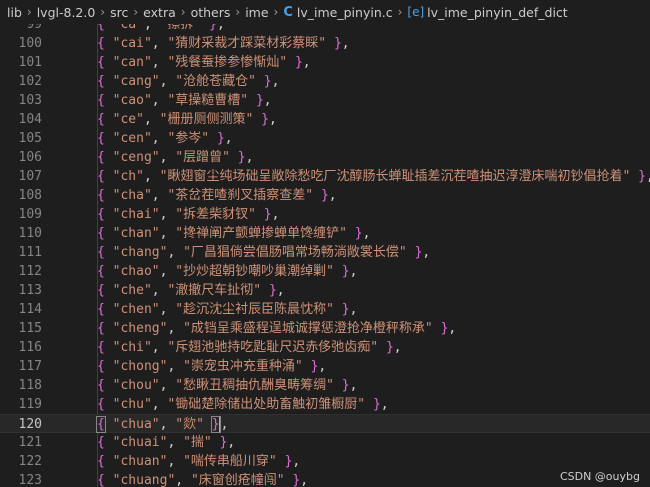 This screenshot has height=487, width=650. What do you see at coordinates (180, 28) in the screenshot?
I see `candidate-chars: "擦拆"` at bounding box center [180, 28].